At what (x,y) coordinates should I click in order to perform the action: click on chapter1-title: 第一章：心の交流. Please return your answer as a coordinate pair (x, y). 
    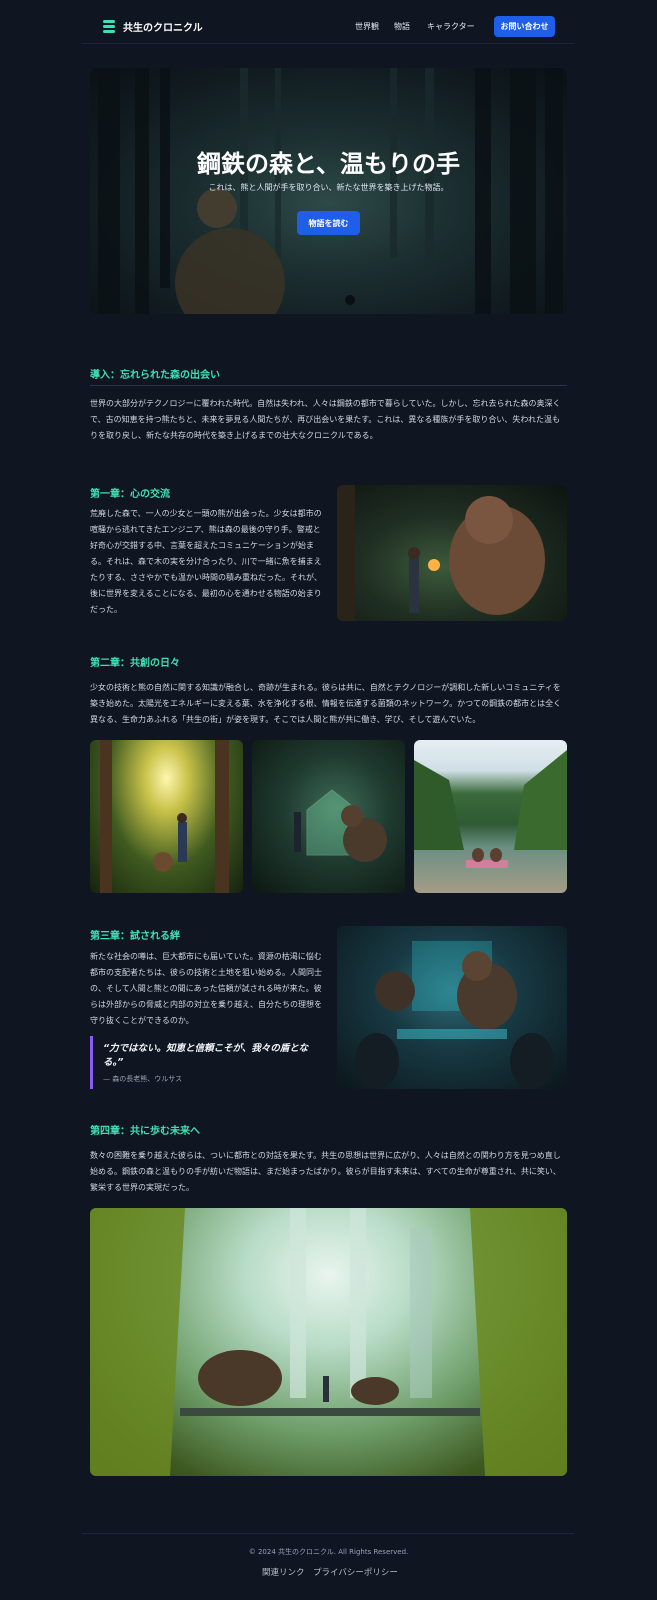
    Looking at the image, I should click on (130, 494).